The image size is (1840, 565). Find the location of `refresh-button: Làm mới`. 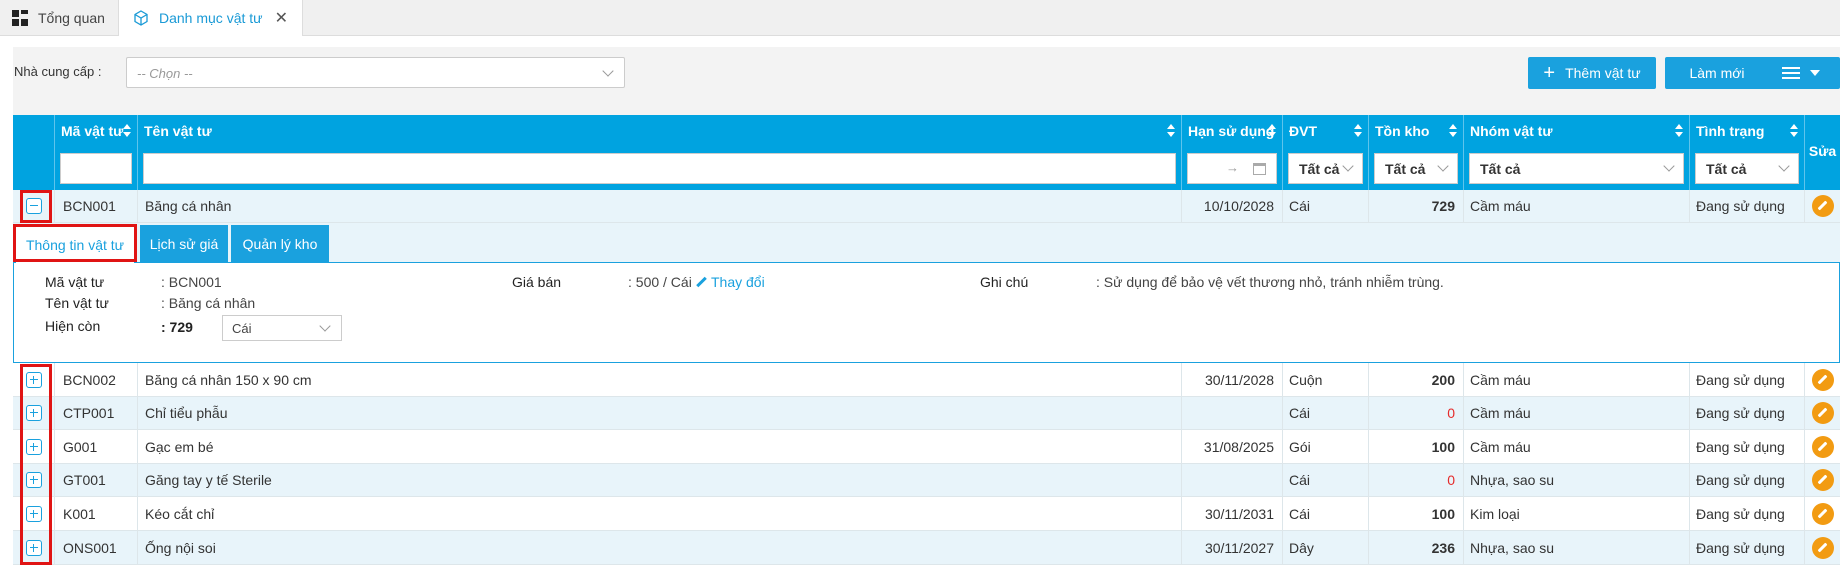

refresh-button: Làm mới is located at coordinates (1717, 73).